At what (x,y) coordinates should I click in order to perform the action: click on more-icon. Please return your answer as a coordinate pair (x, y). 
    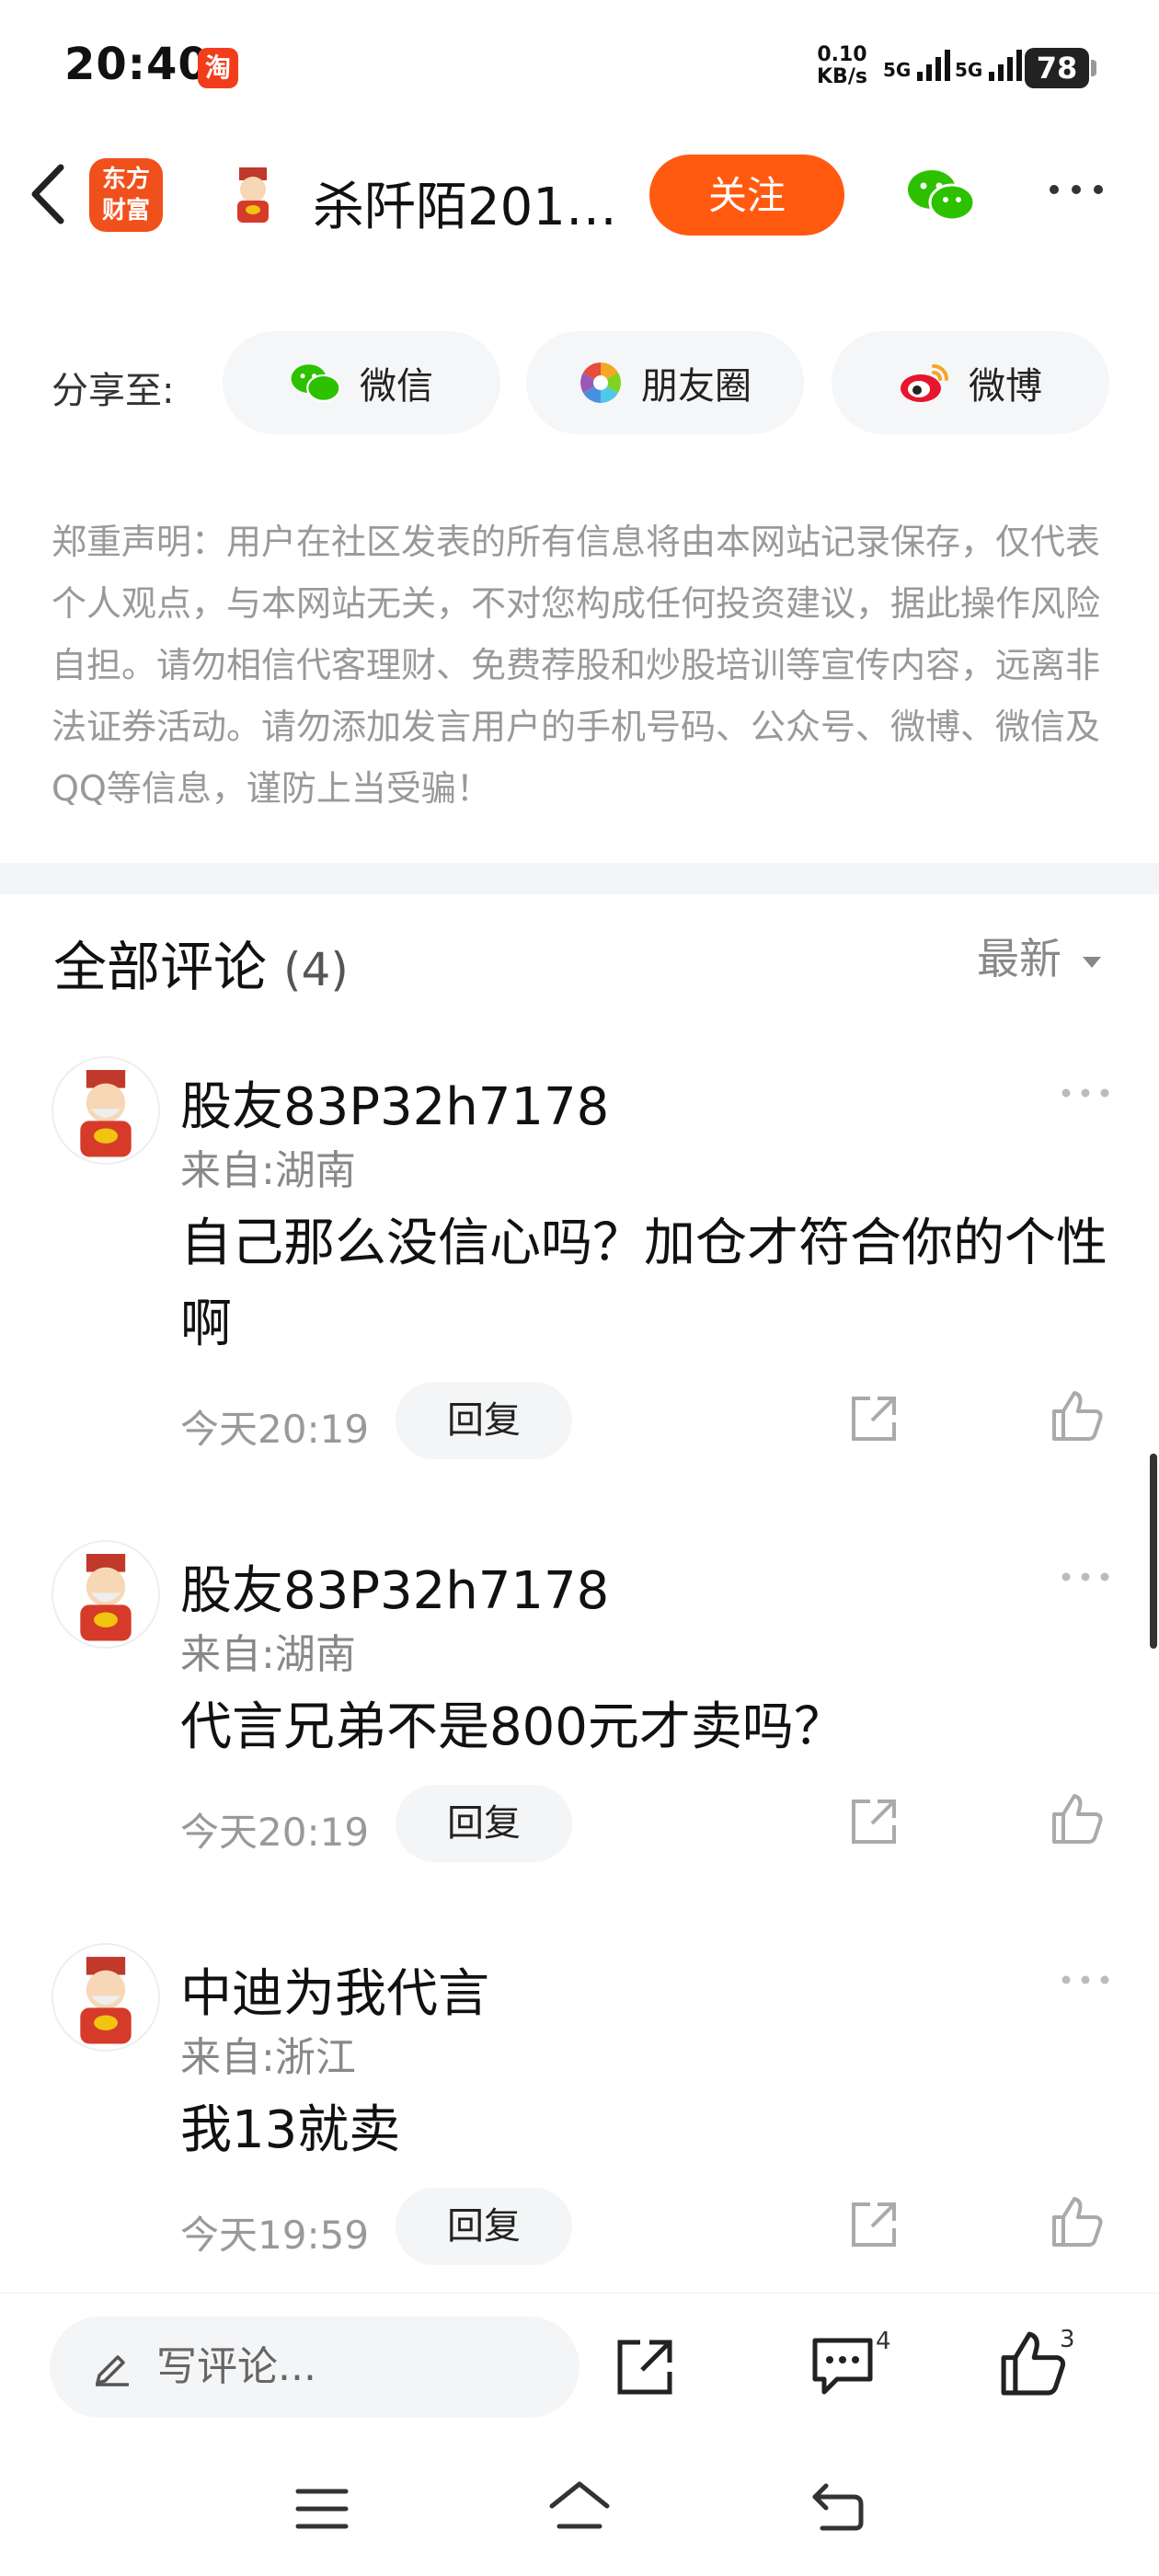
    Looking at the image, I should click on (1076, 191).